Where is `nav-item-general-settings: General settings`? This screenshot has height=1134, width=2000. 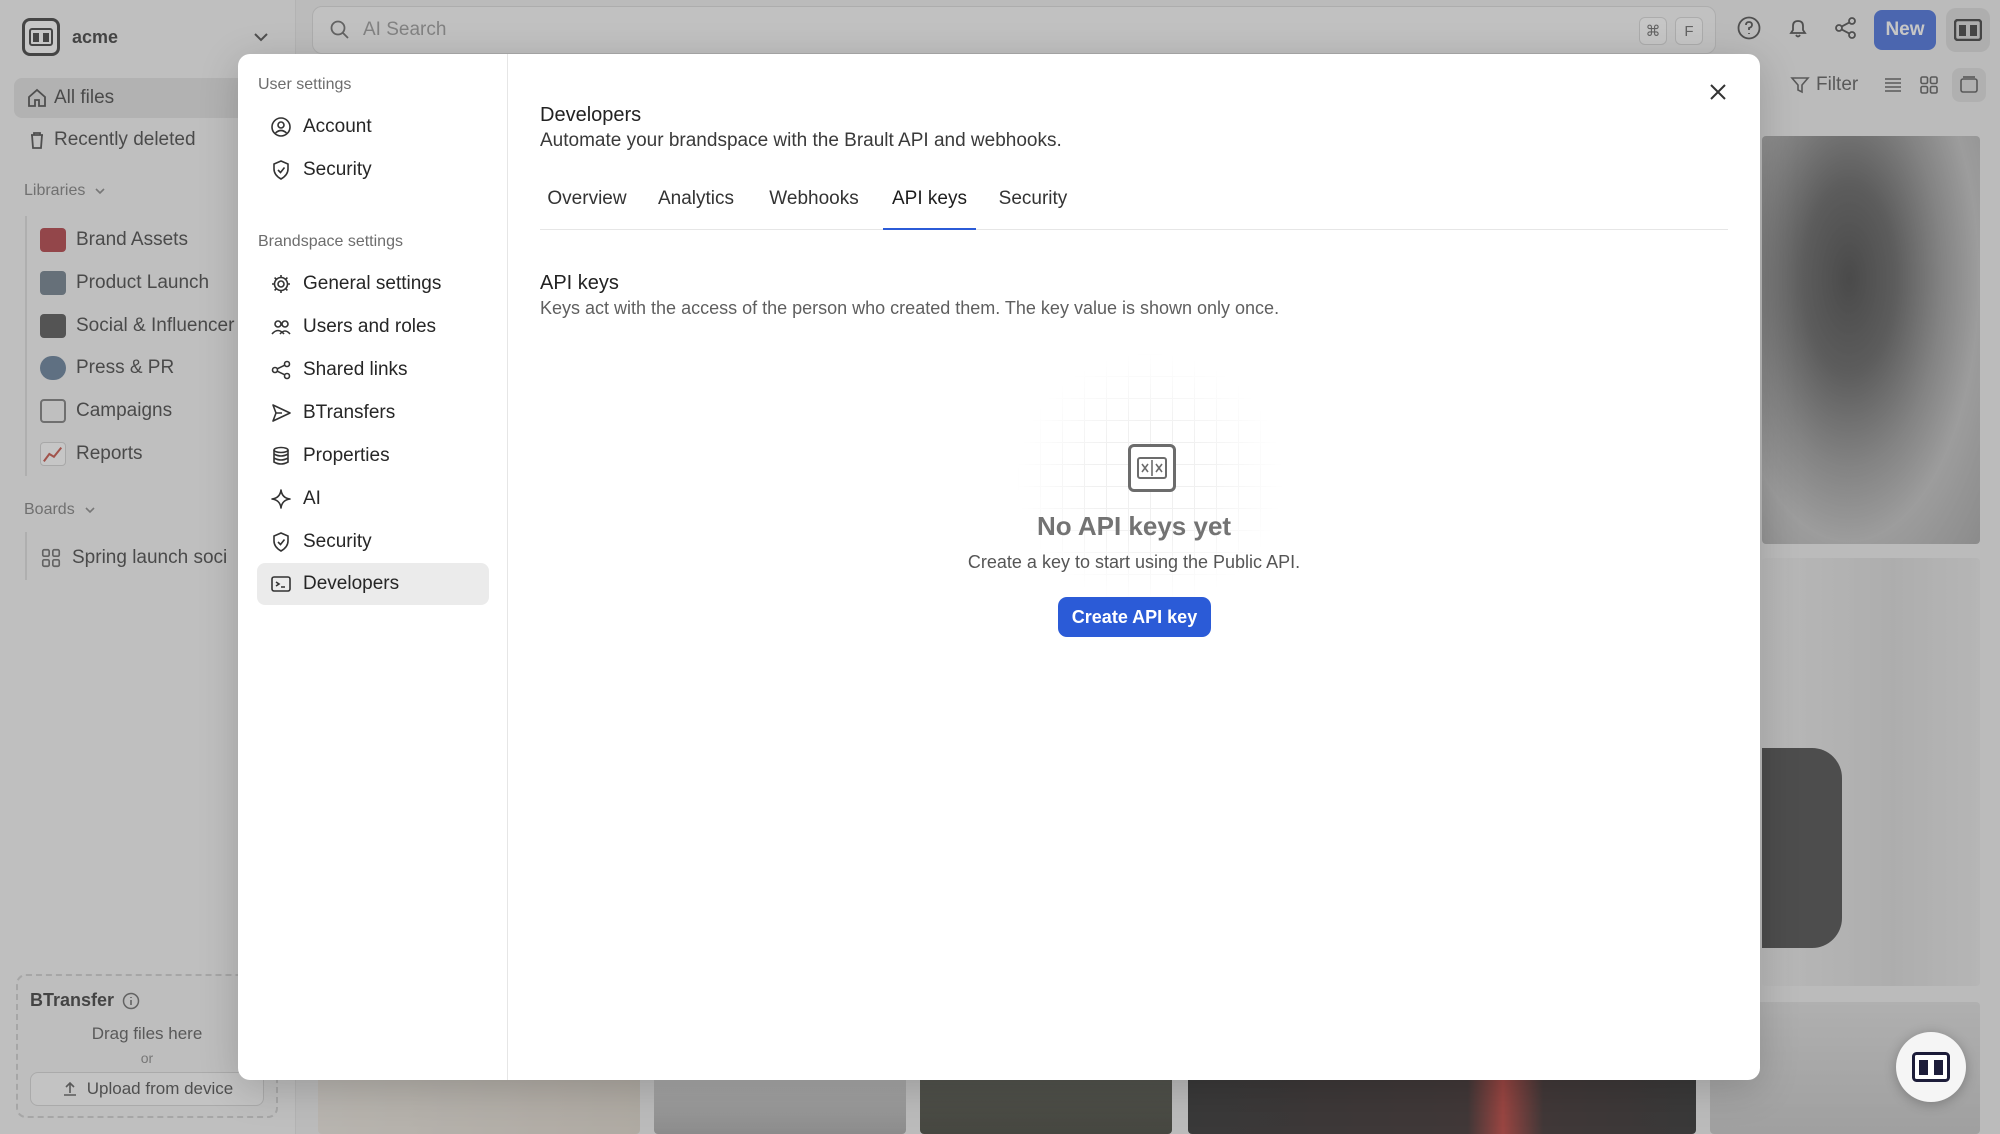 nav-item-general-settings: General settings is located at coordinates (373, 284).